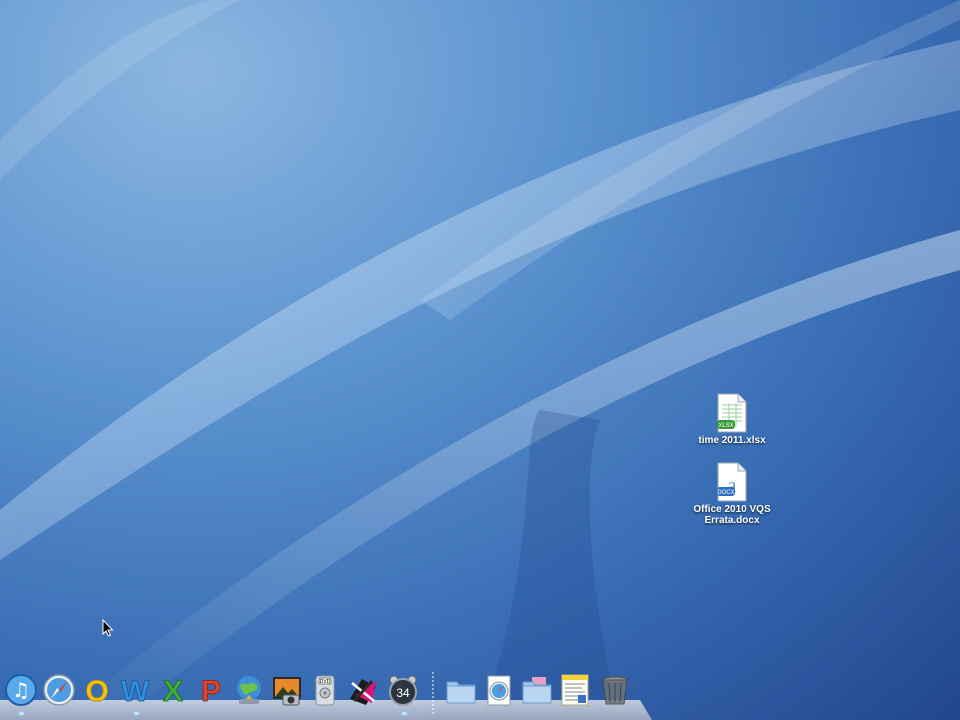  Describe the element at coordinates (249, 690) in the screenshot. I see `network-globe-icon` at that location.